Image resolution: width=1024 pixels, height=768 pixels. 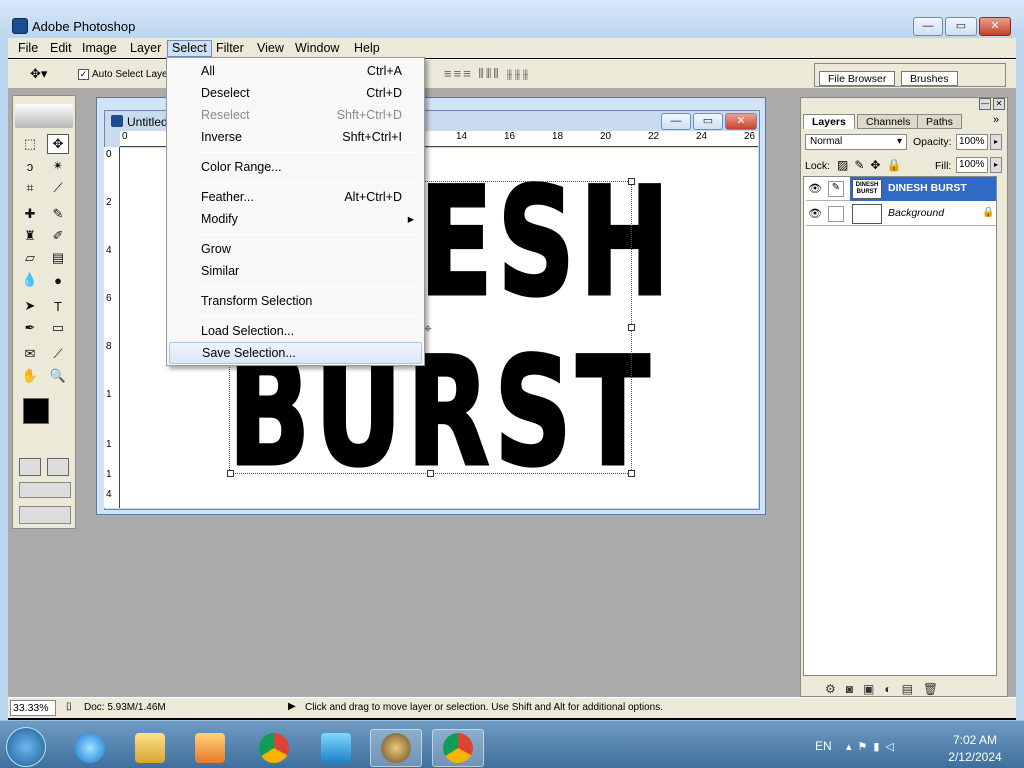 I want to click on move-tool-button: ✥, so click(x=58, y=144).